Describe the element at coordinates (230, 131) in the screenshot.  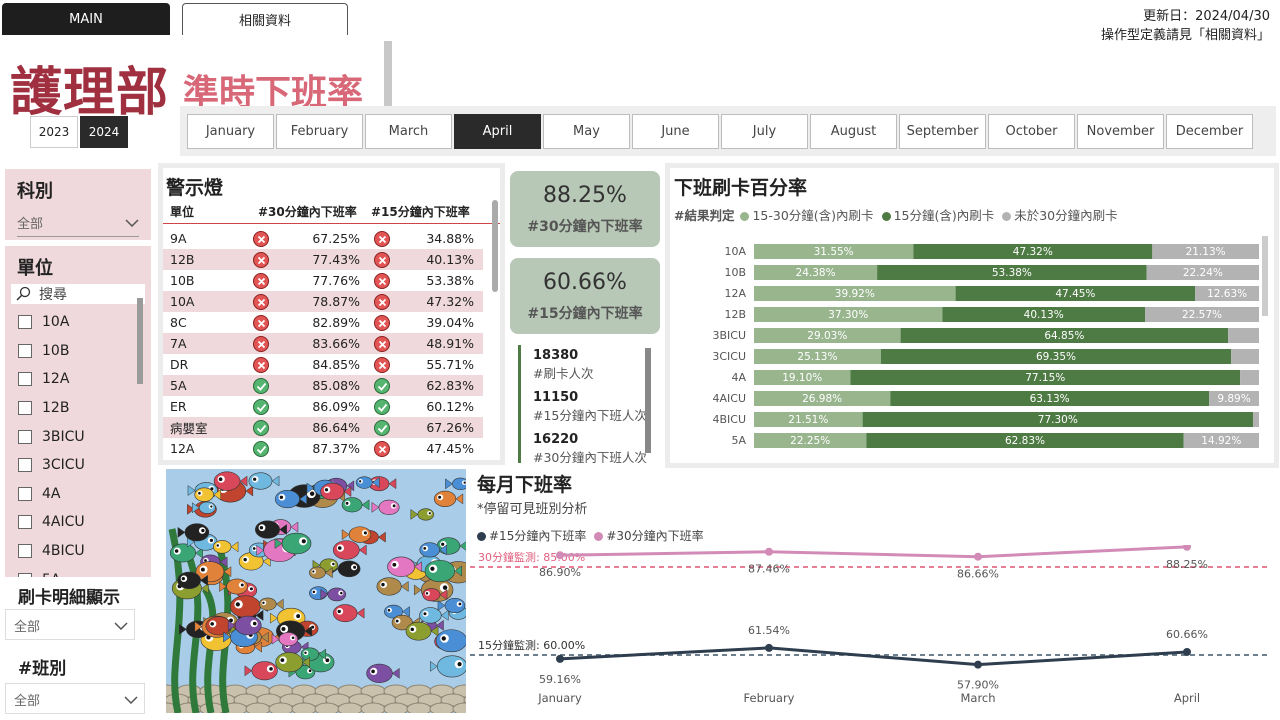
I see `month-january-button: January` at that location.